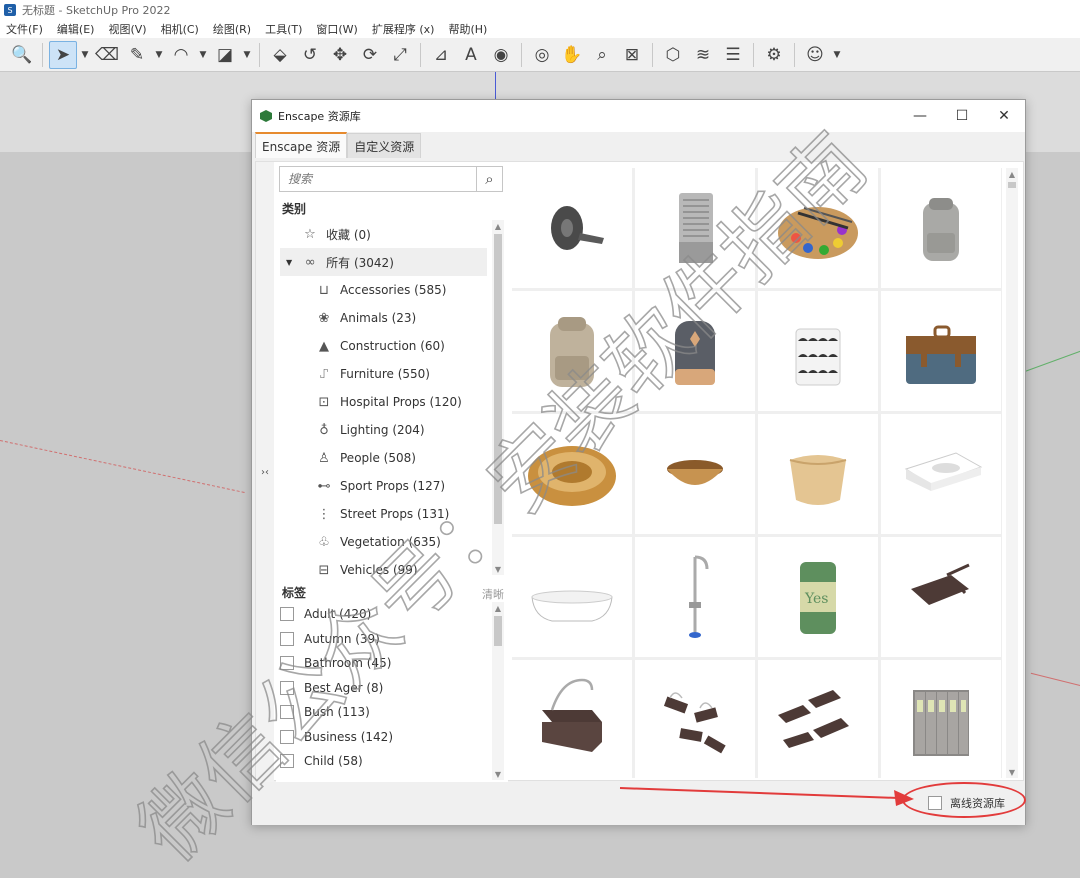  I want to click on menu-item: 绘图(R), so click(232, 29).